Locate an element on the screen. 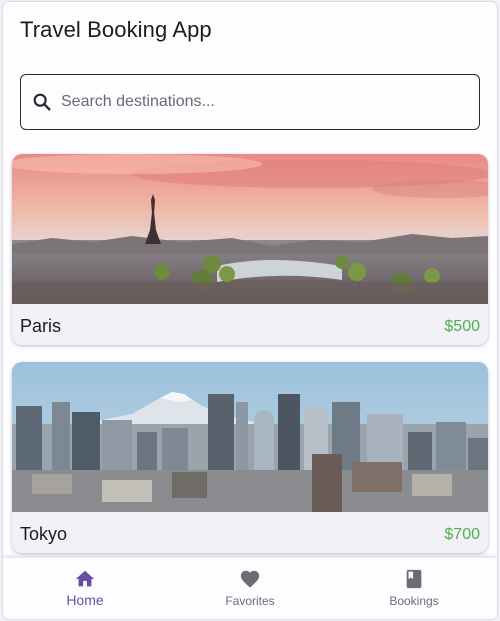 The width and height of the screenshot is (500, 621). nav-label-favorites: Favorites is located at coordinates (250, 601).